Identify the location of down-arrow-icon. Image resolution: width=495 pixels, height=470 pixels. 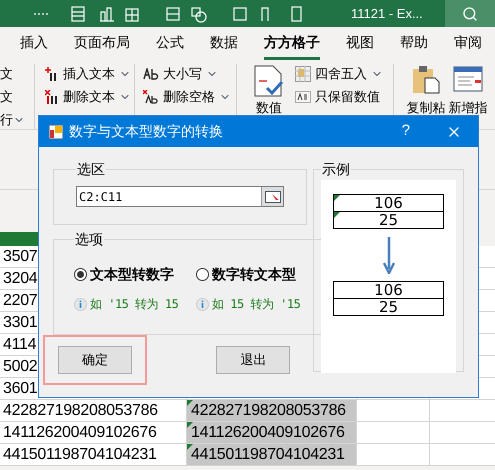
(388, 255).